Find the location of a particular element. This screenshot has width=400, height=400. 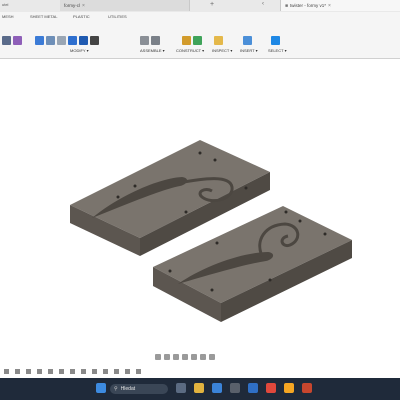

zoom-icon is located at coordinates (176, 357).